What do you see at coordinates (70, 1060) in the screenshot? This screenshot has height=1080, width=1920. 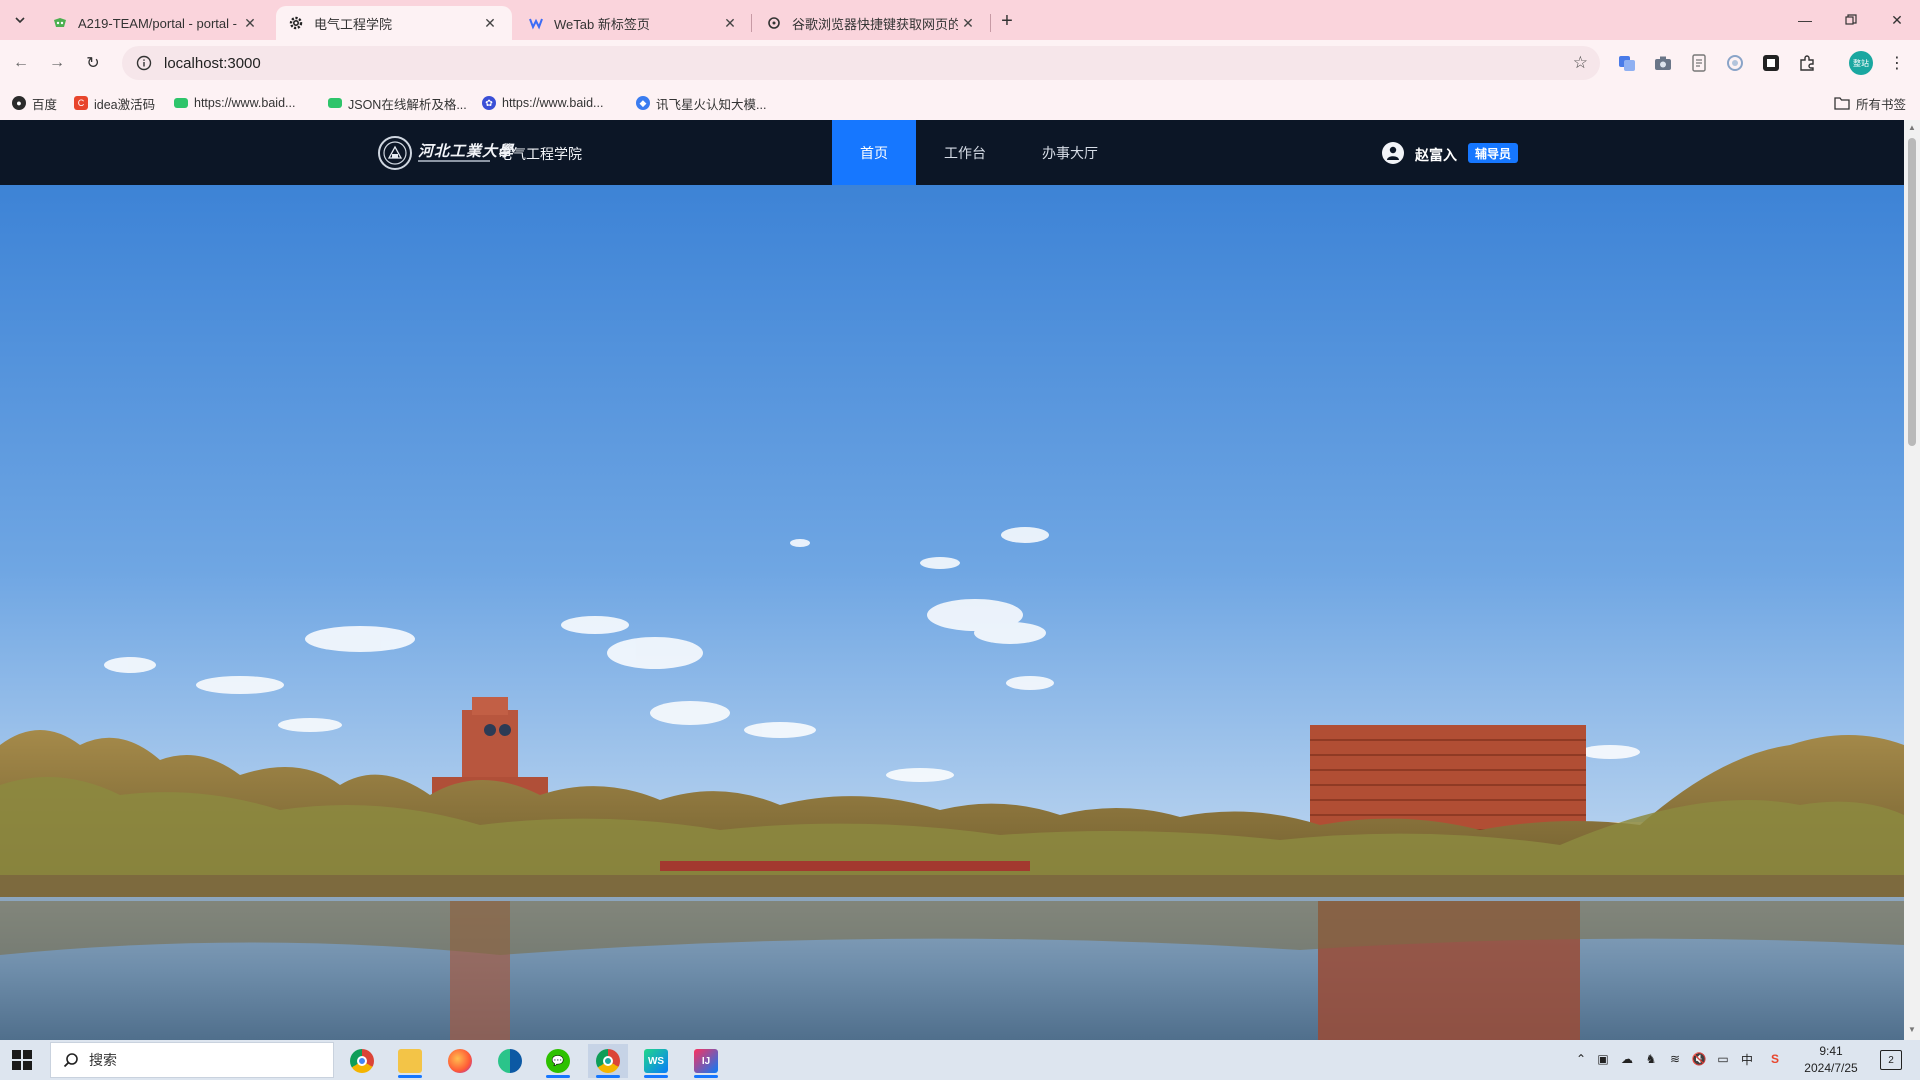 I see `search-icon` at bounding box center [70, 1060].